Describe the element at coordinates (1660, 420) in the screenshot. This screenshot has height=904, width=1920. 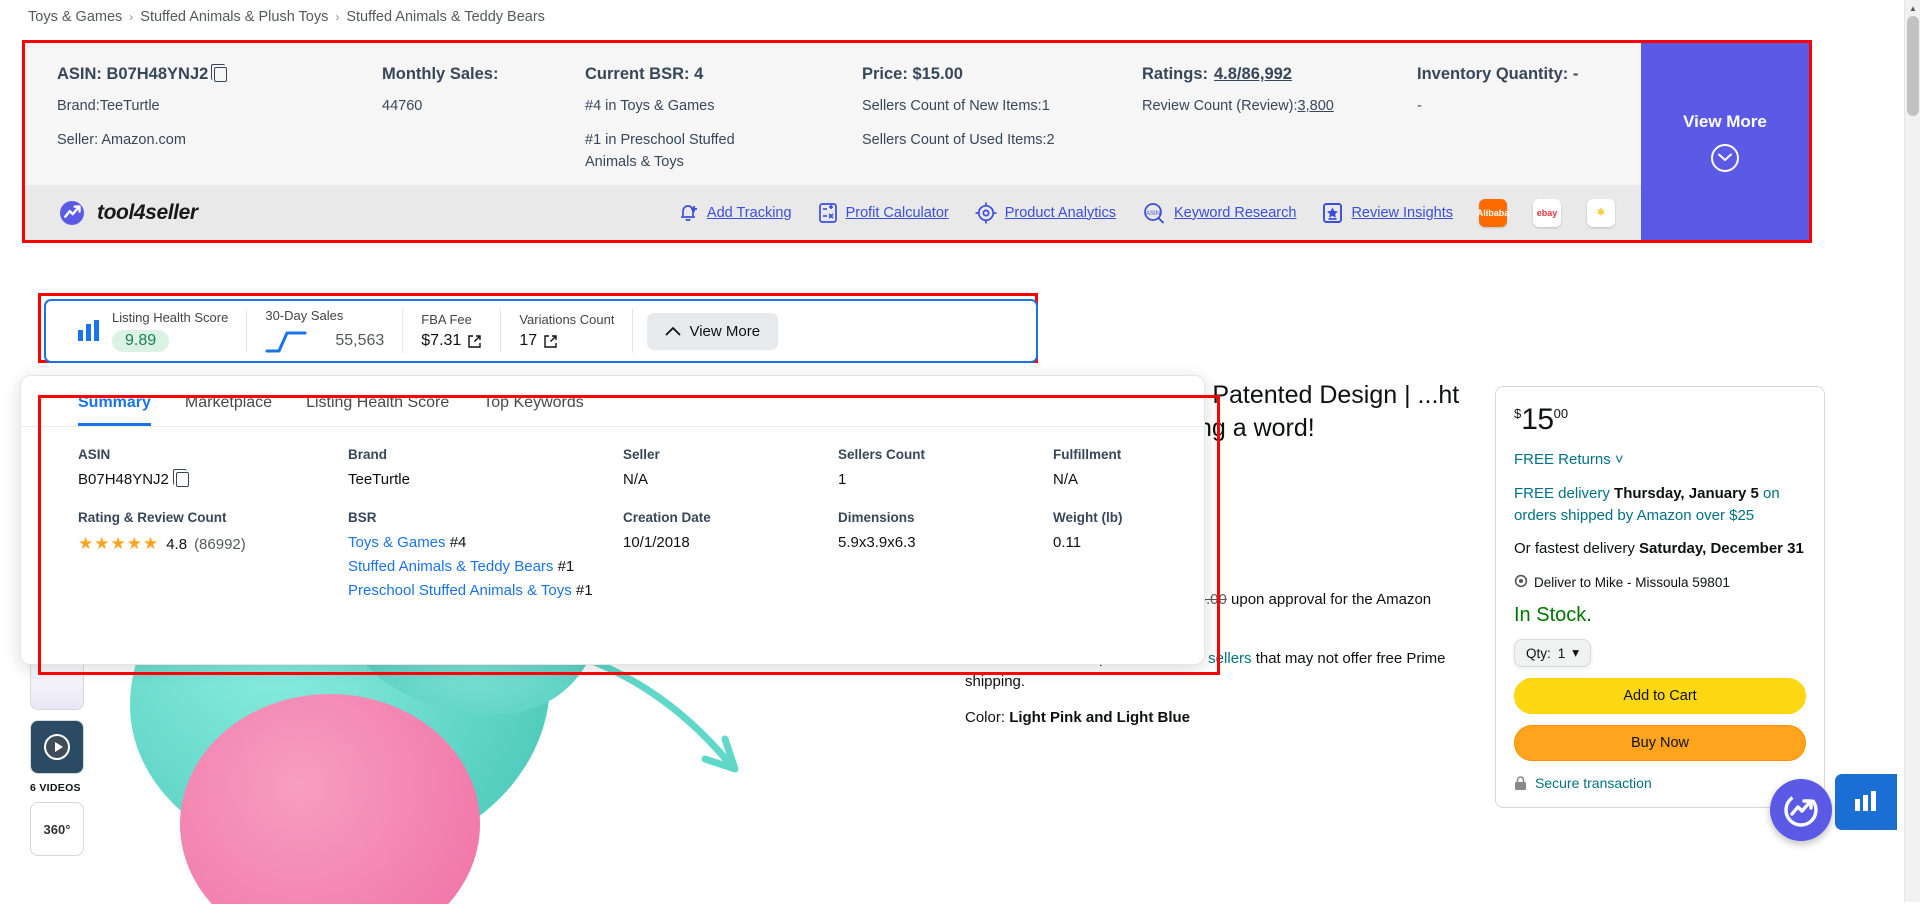
I see `buybox-price: $1500` at that location.